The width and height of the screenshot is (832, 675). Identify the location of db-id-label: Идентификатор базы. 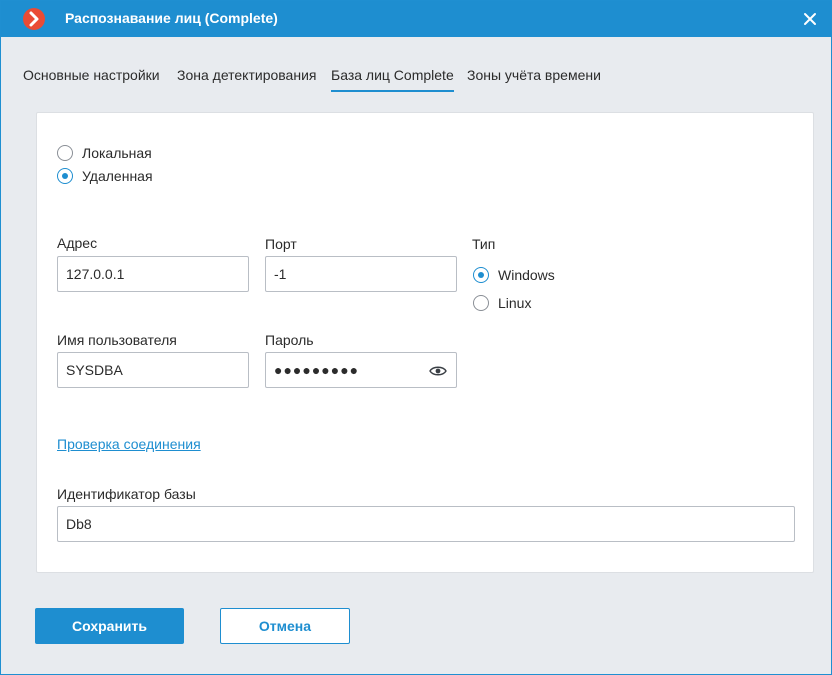
(126, 494).